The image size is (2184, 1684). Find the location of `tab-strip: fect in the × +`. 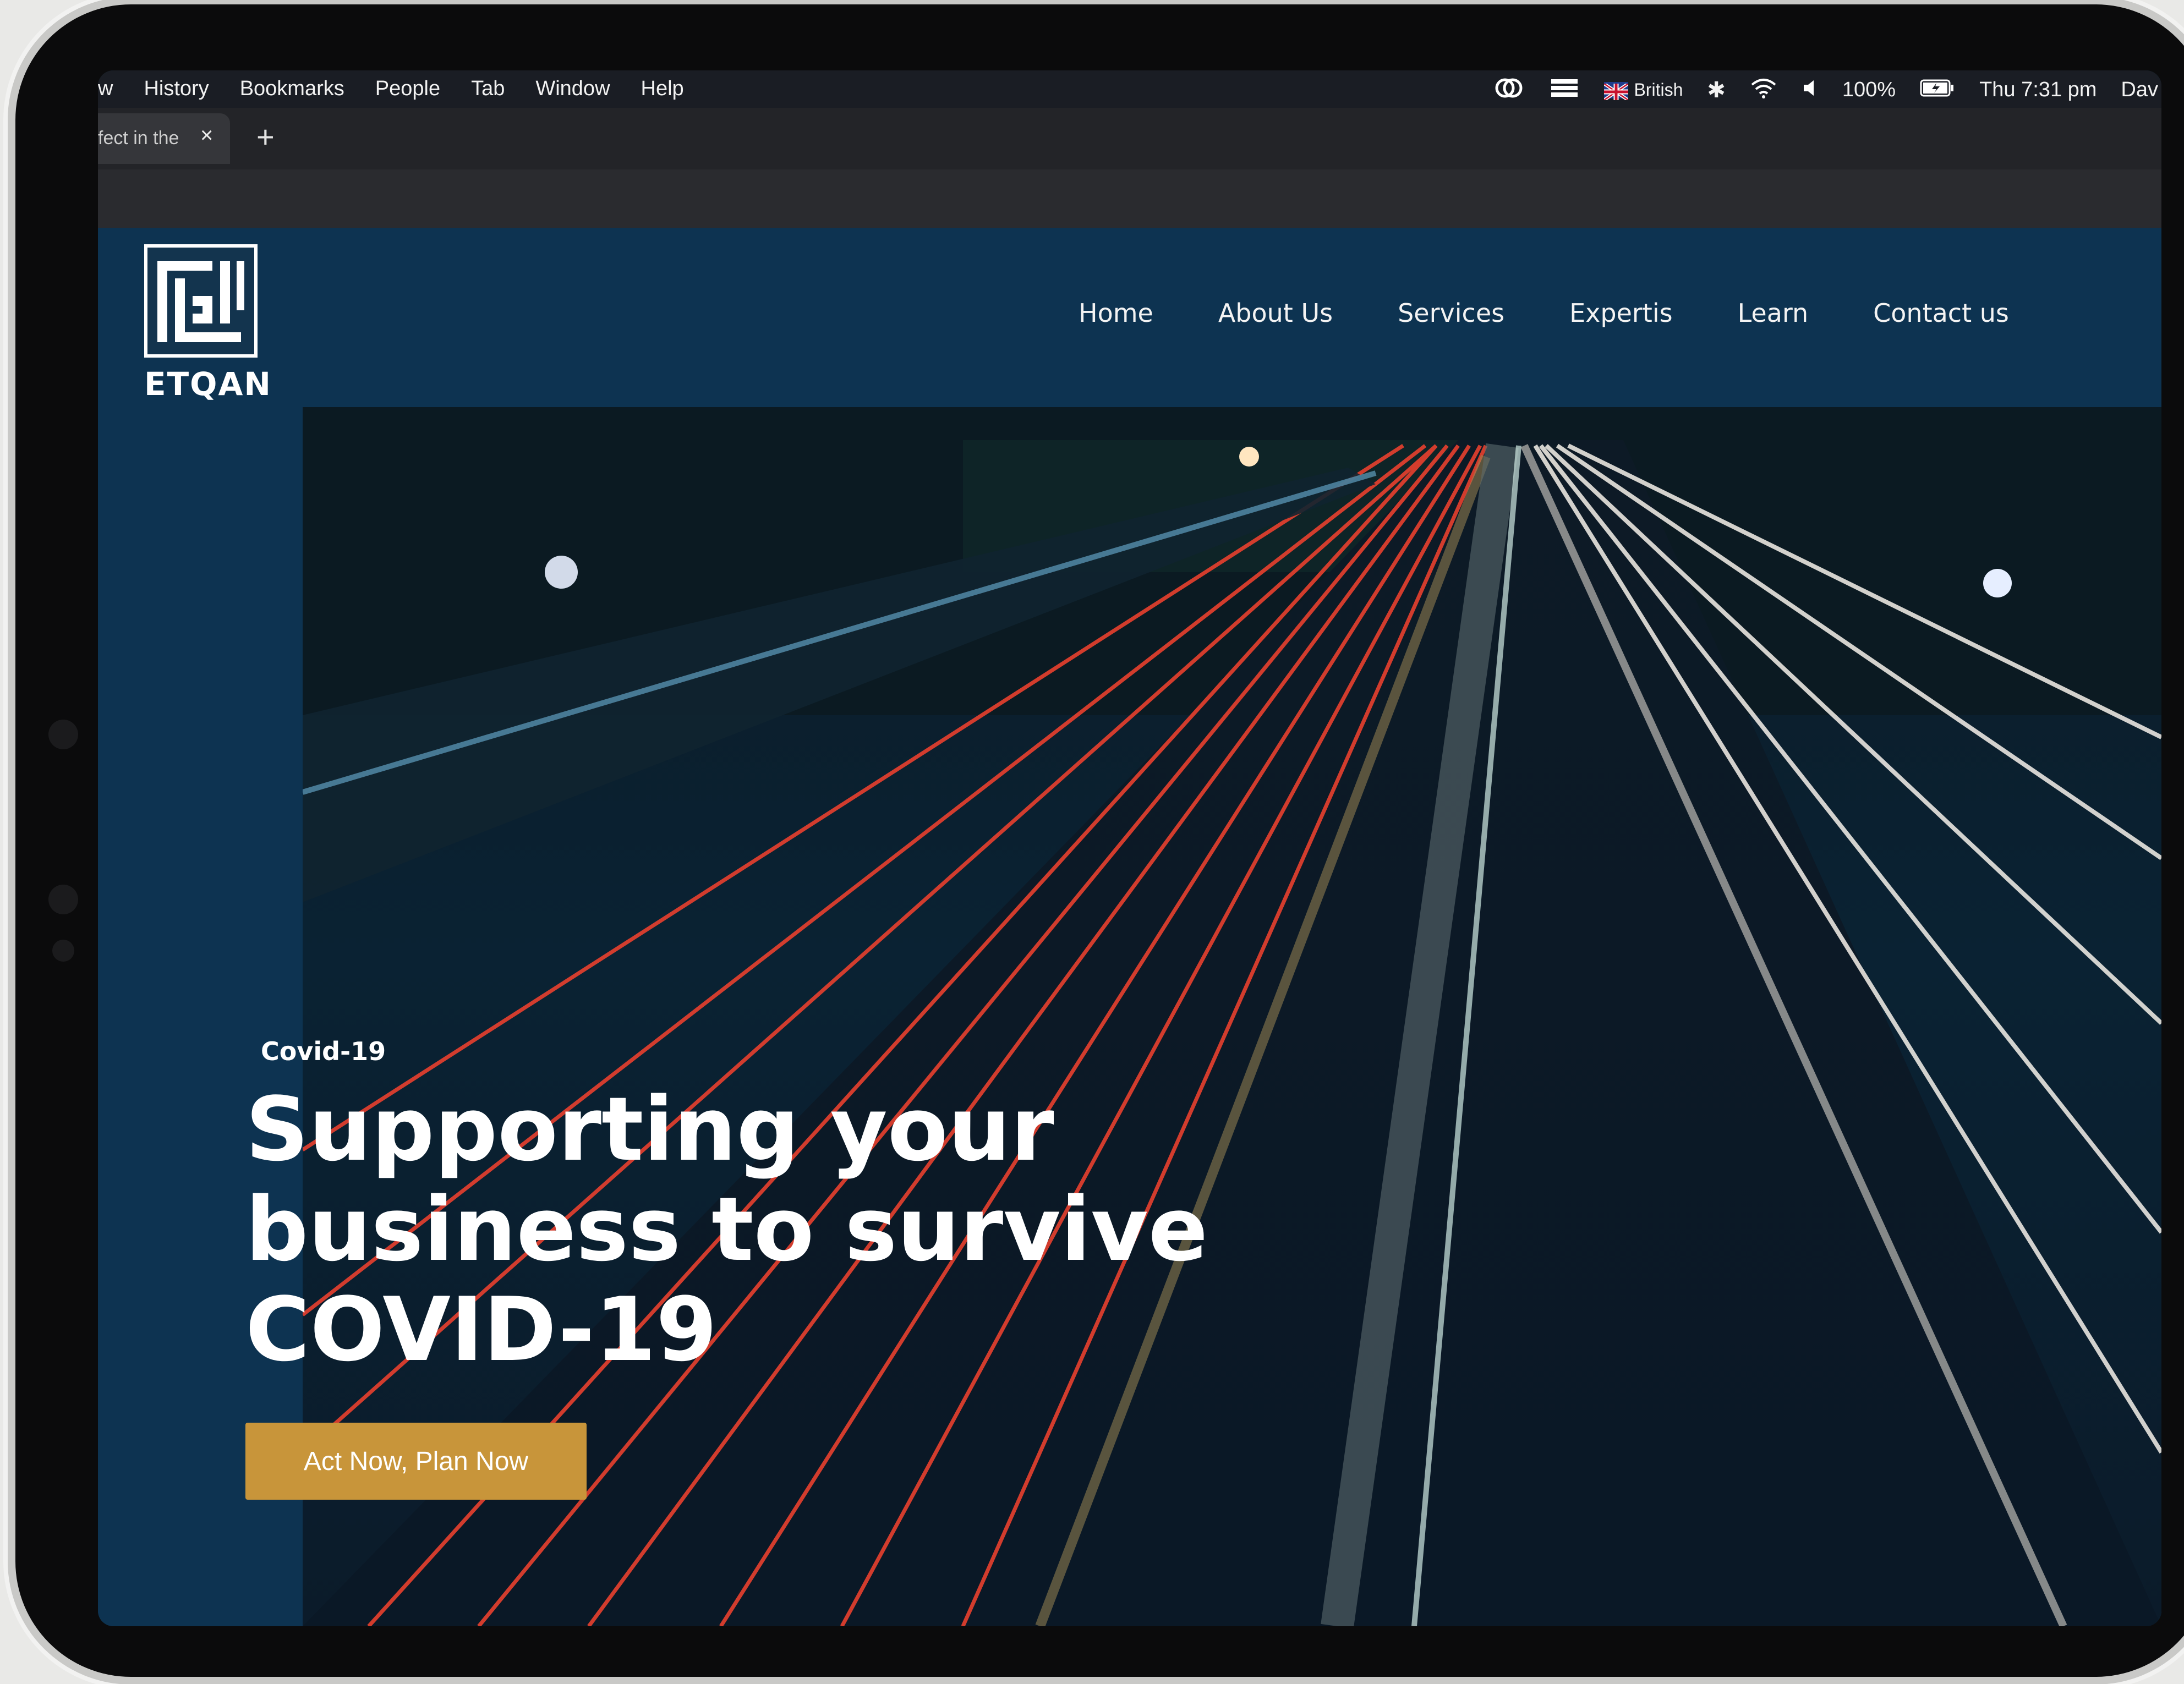

tab-strip: fect in the × + is located at coordinates (1129, 138).